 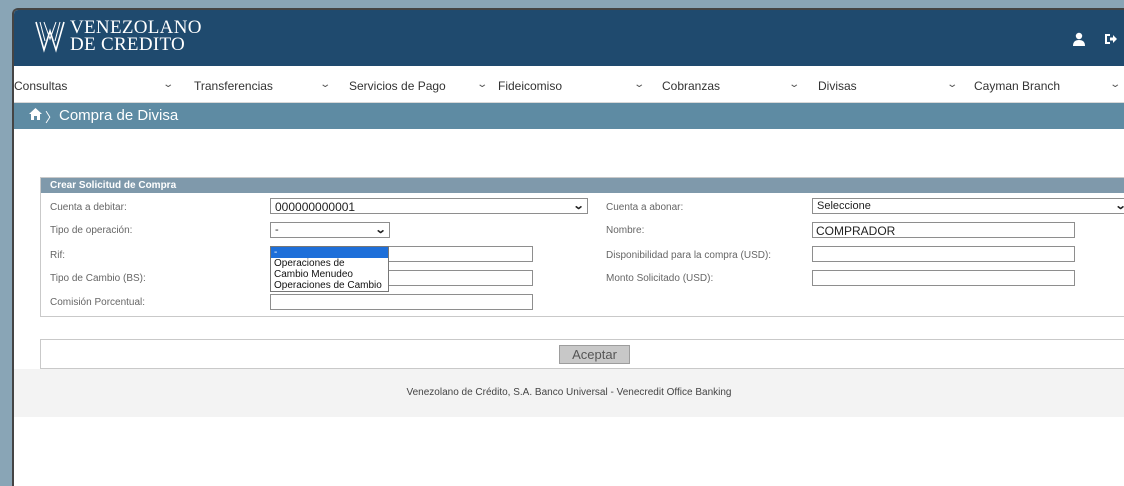 I want to click on nombre-input: COMPRADOR, so click(x=943, y=230).